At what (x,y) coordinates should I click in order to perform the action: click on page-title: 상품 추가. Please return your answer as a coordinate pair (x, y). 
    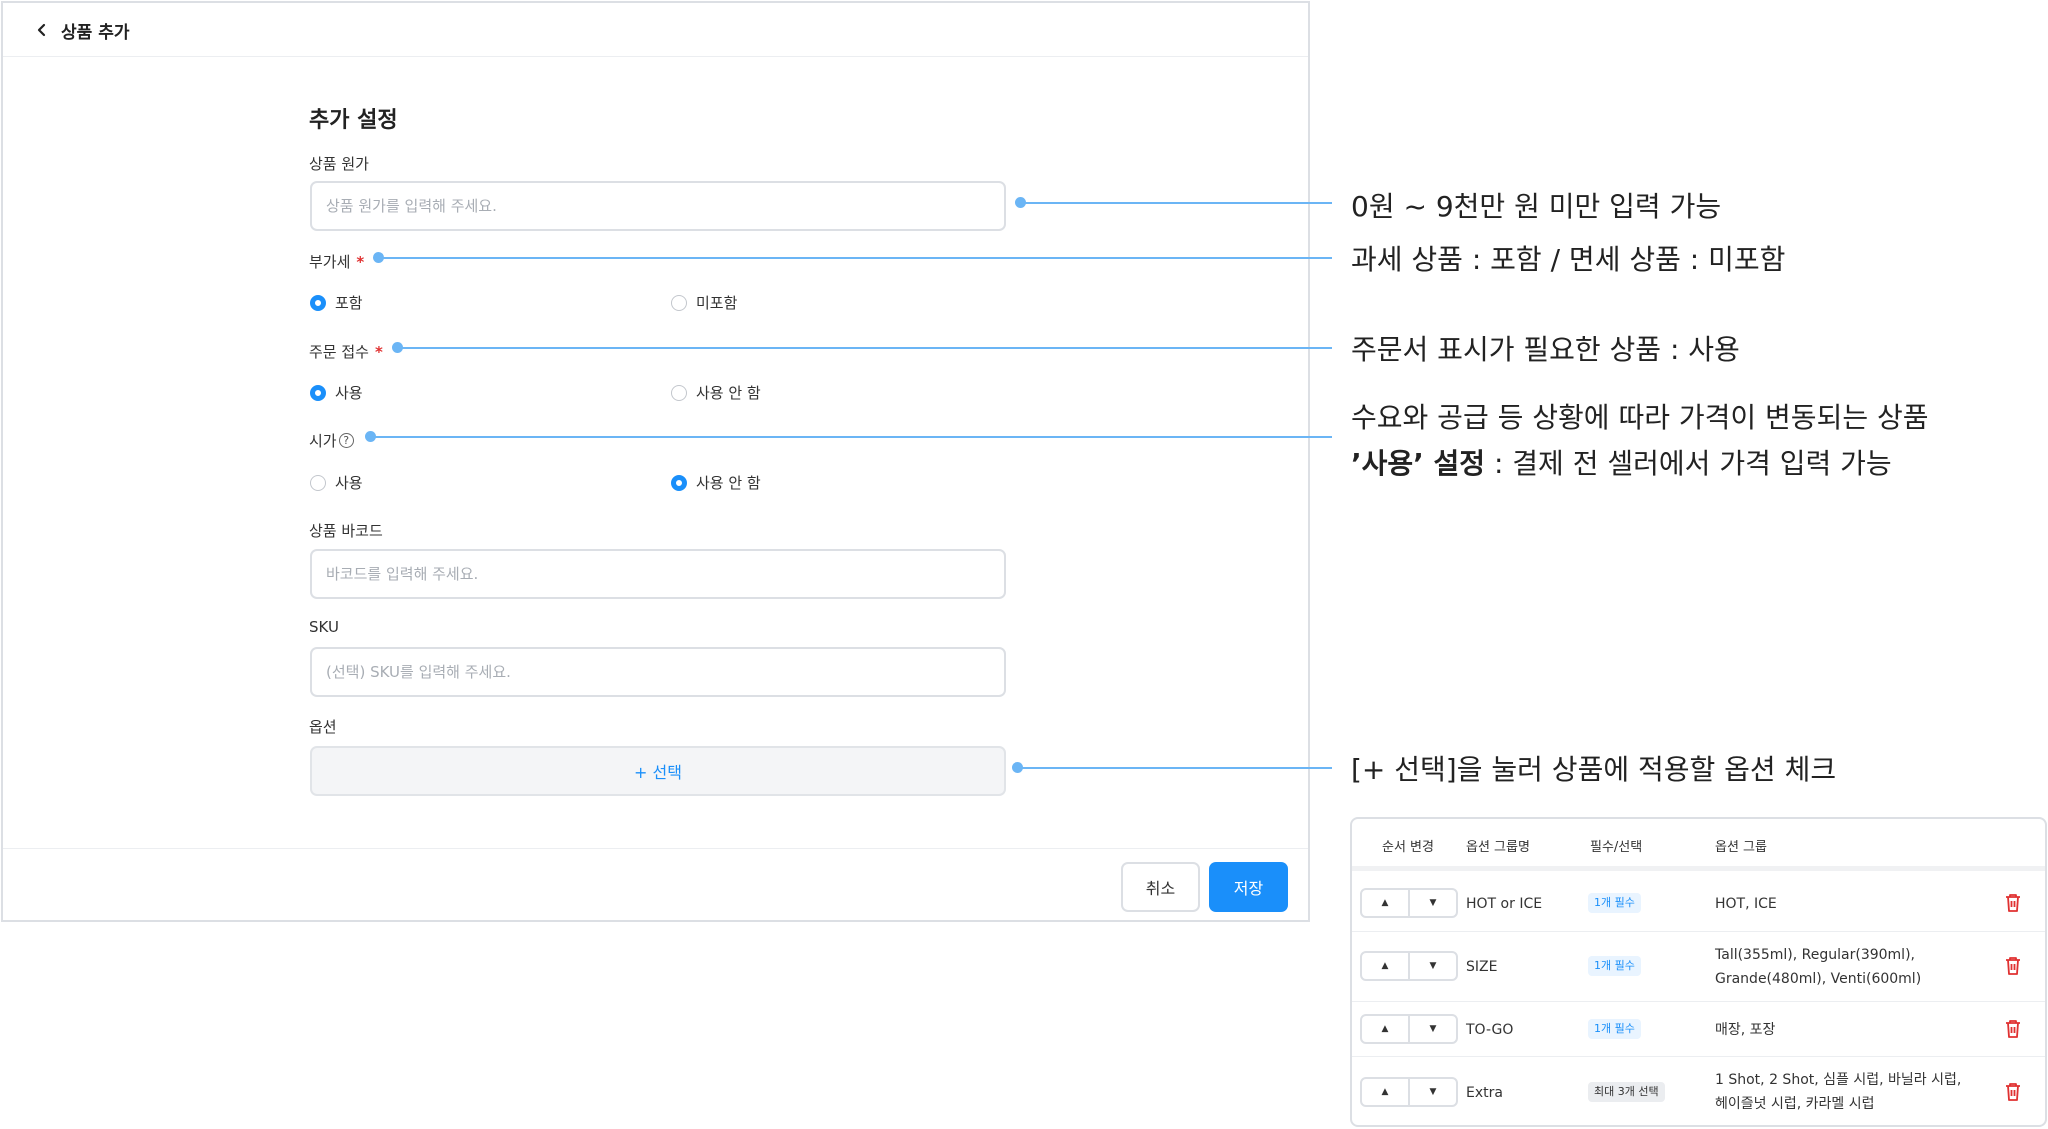
    Looking at the image, I should click on (95, 33).